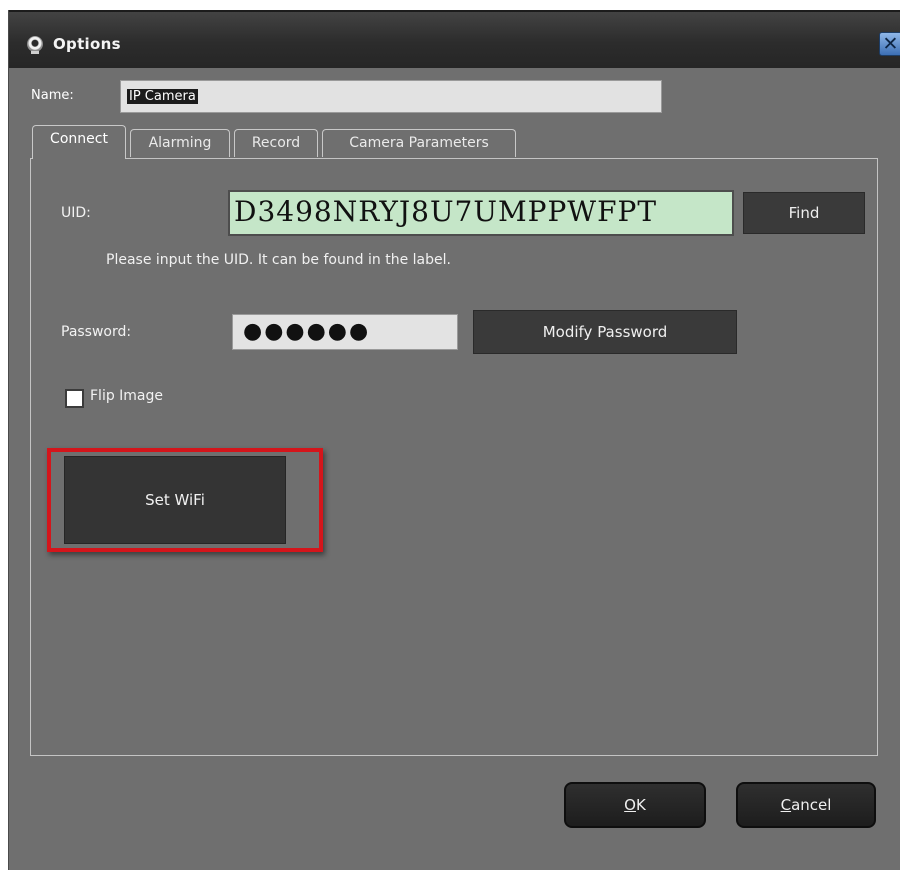  I want to click on cancel-mnemonic: C, so click(786, 805).